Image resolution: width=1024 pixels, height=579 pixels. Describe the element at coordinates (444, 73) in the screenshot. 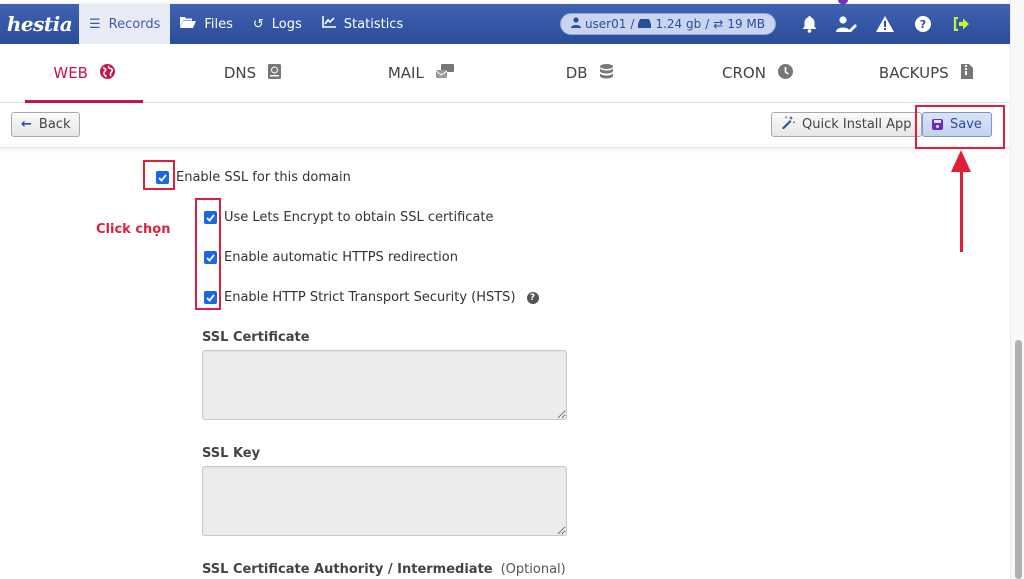

I see `mail-bulk-icon` at that location.